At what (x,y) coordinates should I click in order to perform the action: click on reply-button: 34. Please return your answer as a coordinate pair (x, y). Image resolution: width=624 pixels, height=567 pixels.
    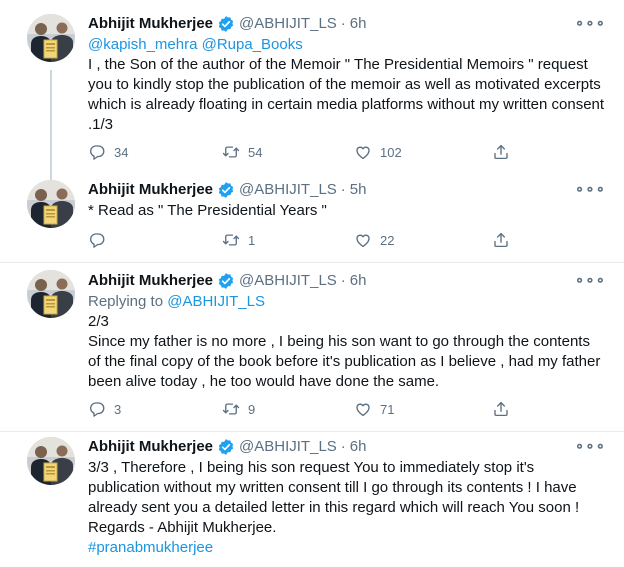
    Looking at the image, I should click on (108, 152).